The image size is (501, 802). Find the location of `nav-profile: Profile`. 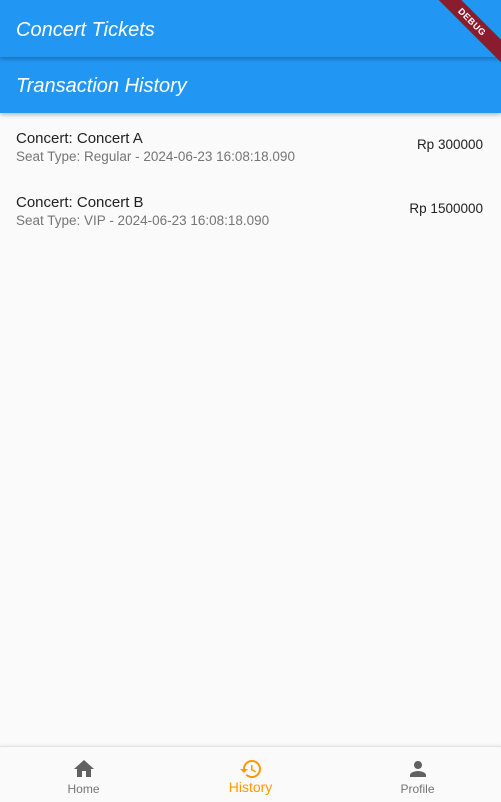

nav-profile: Profile is located at coordinates (417, 774).